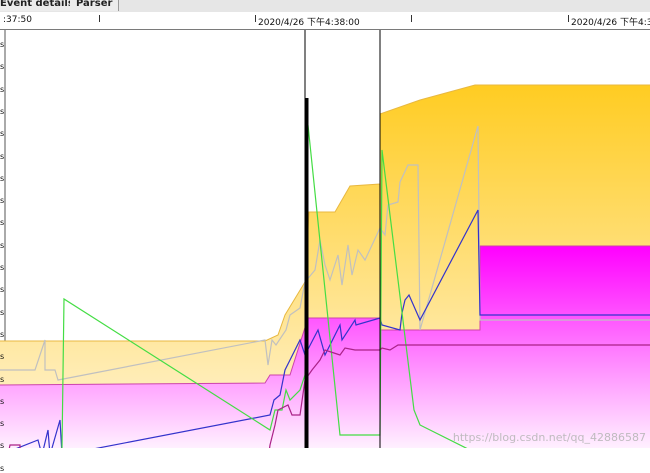  I want to click on watermark: https://blog.csdn.net/qq_42886587, so click(549, 437).